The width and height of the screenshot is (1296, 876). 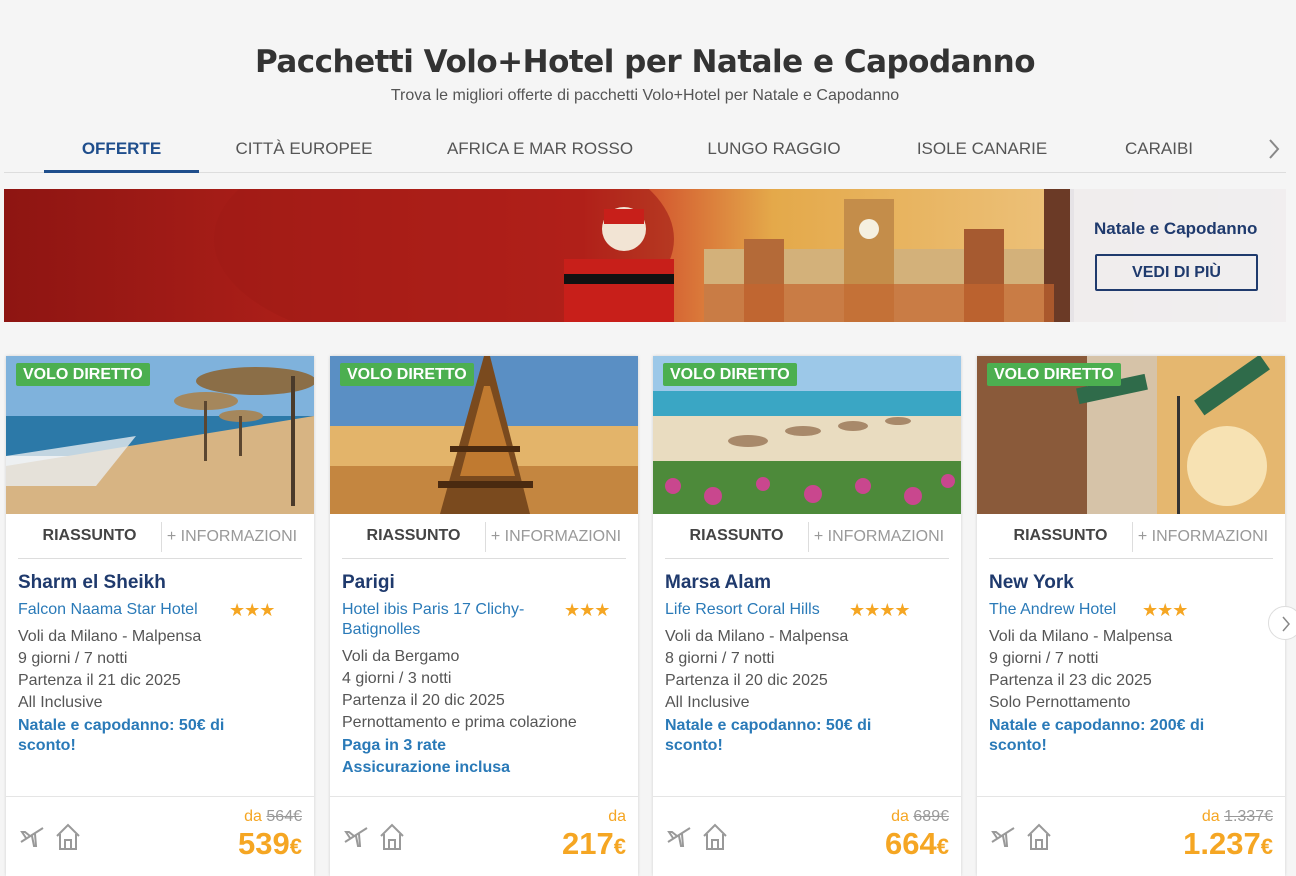 What do you see at coordinates (264, 843) in the screenshot?
I see `price-value: 539` at bounding box center [264, 843].